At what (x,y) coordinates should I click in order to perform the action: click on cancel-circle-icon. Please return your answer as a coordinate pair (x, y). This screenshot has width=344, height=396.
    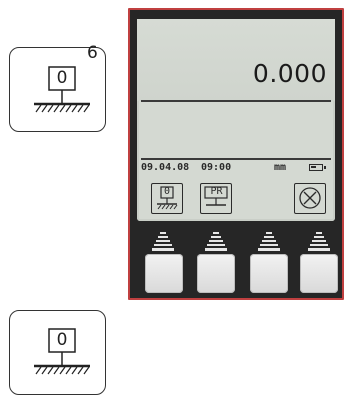
    Looking at the image, I should click on (310, 198).